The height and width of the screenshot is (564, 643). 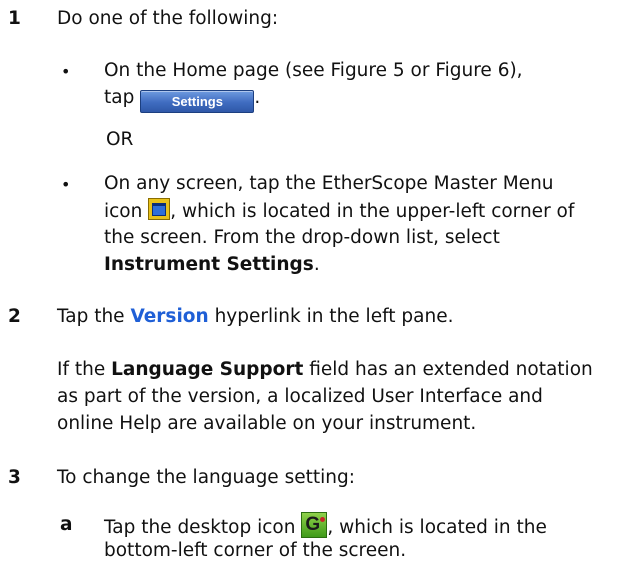 I want to click on step-2-post: hyperlink in the left pane., so click(x=334, y=316).